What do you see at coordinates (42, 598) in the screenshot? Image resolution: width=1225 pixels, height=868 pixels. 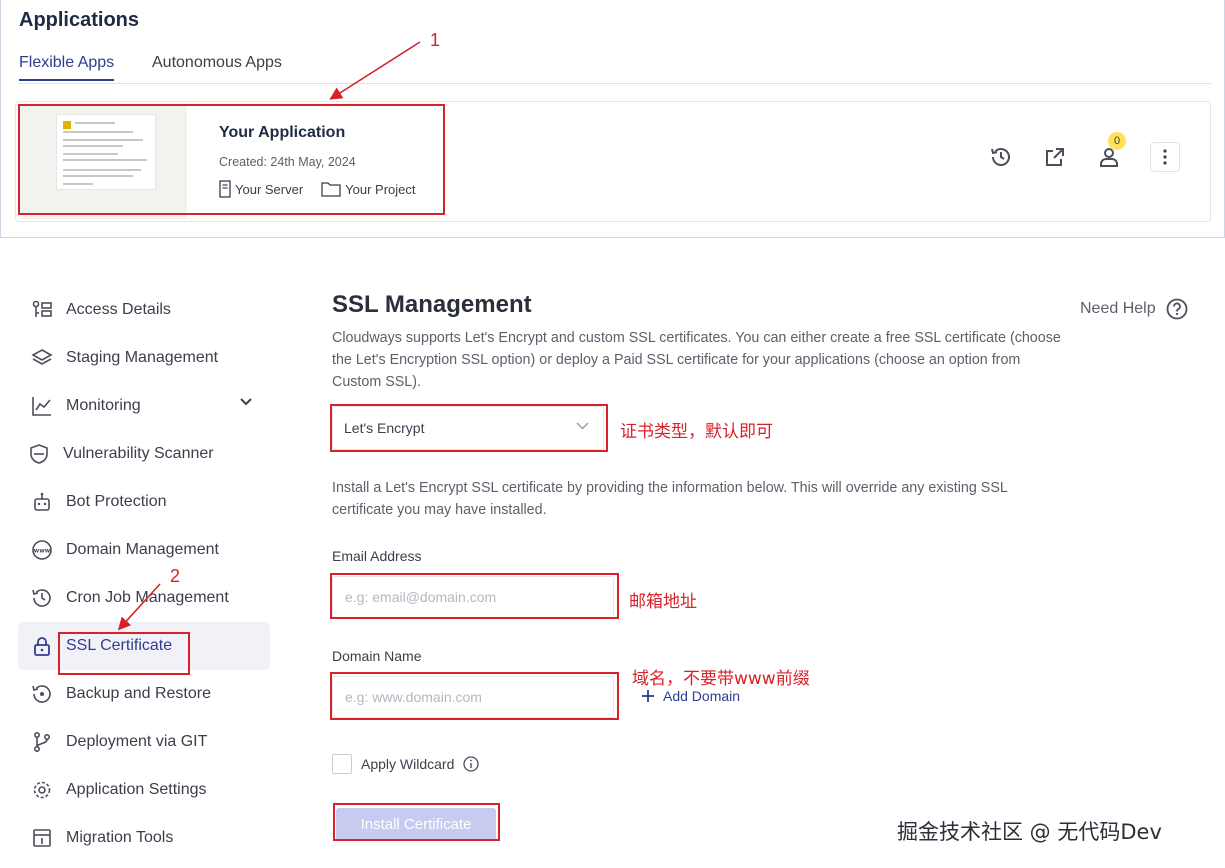 I see `clock-history-icon` at bounding box center [42, 598].